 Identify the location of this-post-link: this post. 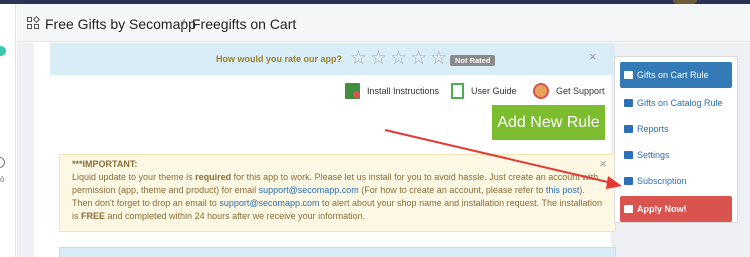
(563, 190).